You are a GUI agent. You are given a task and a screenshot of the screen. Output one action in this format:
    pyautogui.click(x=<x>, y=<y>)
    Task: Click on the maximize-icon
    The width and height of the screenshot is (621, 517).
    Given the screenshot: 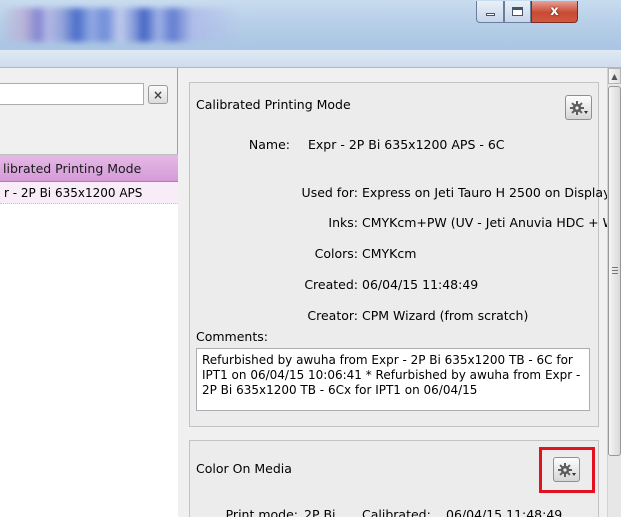 What is the action you would take?
    pyautogui.click(x=517, y=11)
    